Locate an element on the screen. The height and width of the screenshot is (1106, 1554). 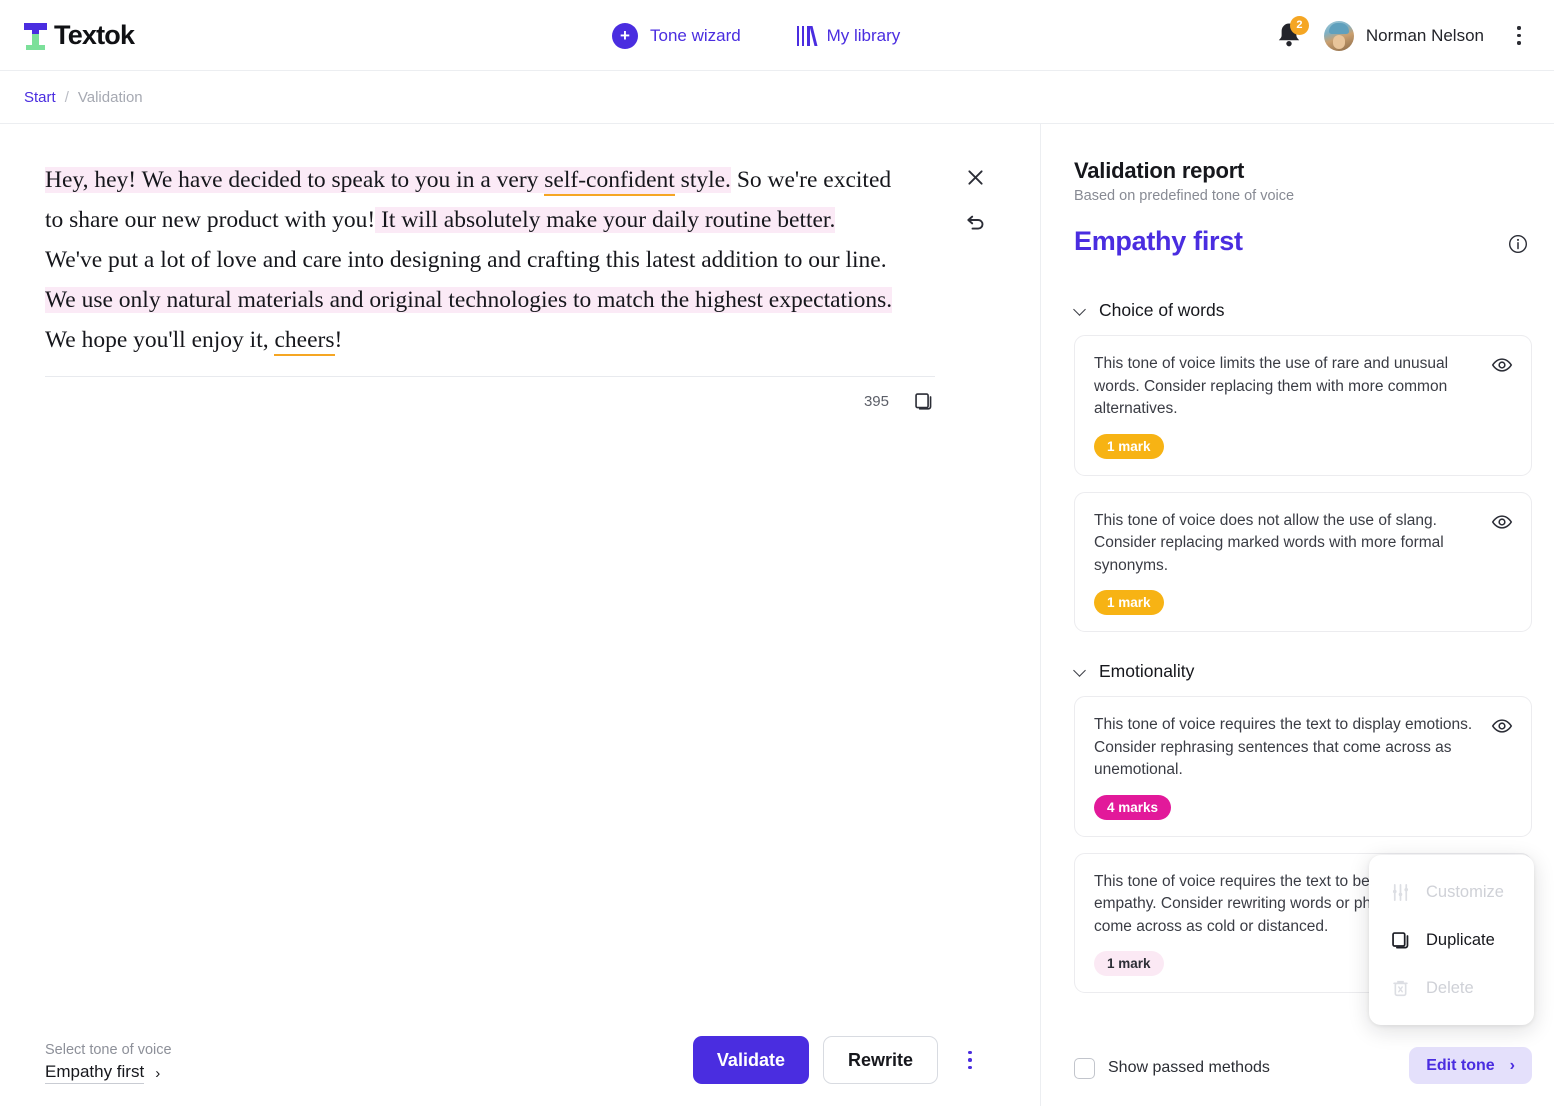
nav-tone-wizard: + Tone wizard is located at coordinates (676, 35).